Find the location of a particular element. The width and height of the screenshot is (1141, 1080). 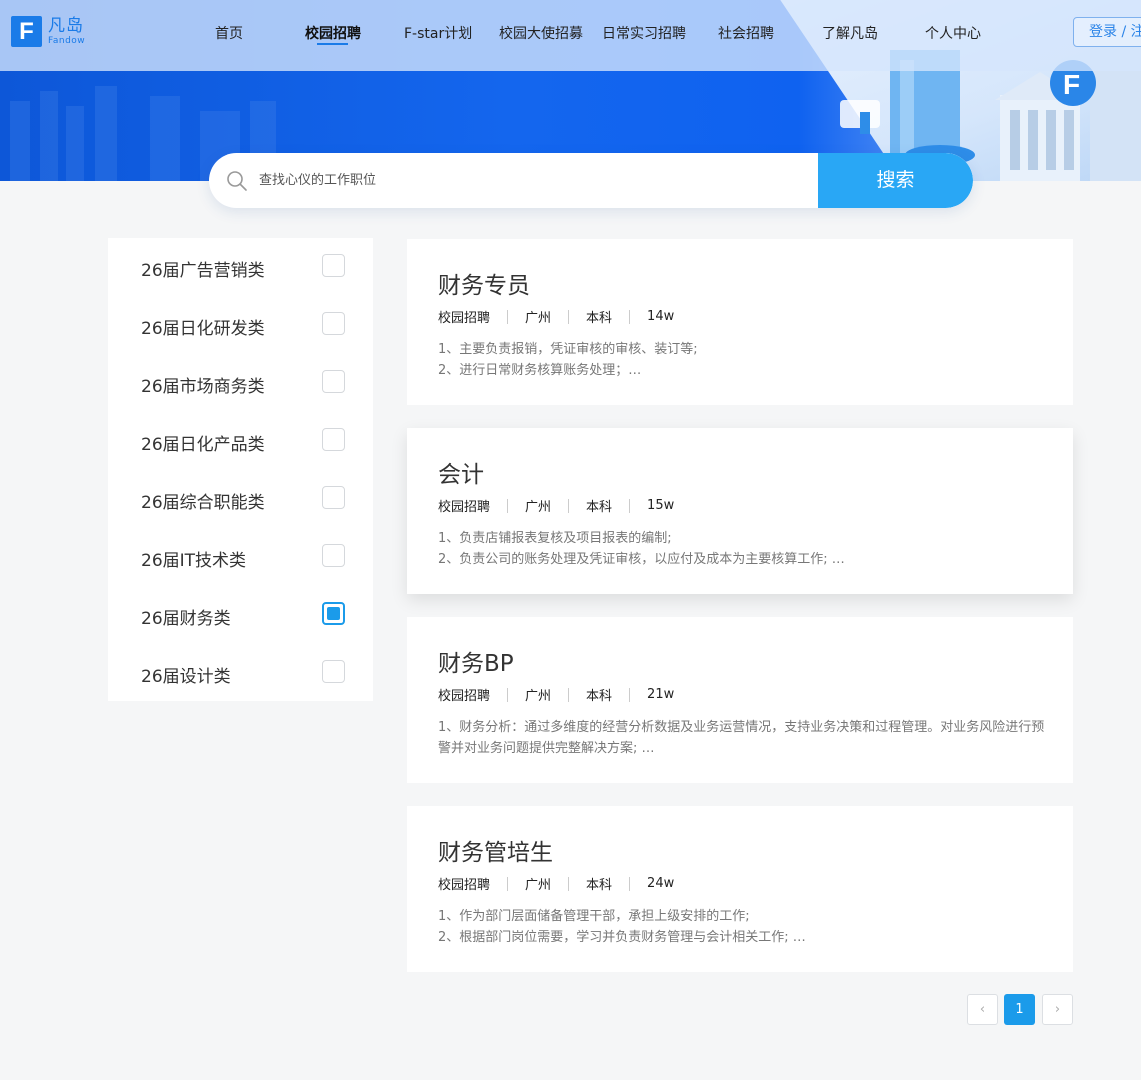

job-title: 财务专员 is located at coordinates (484, 286).